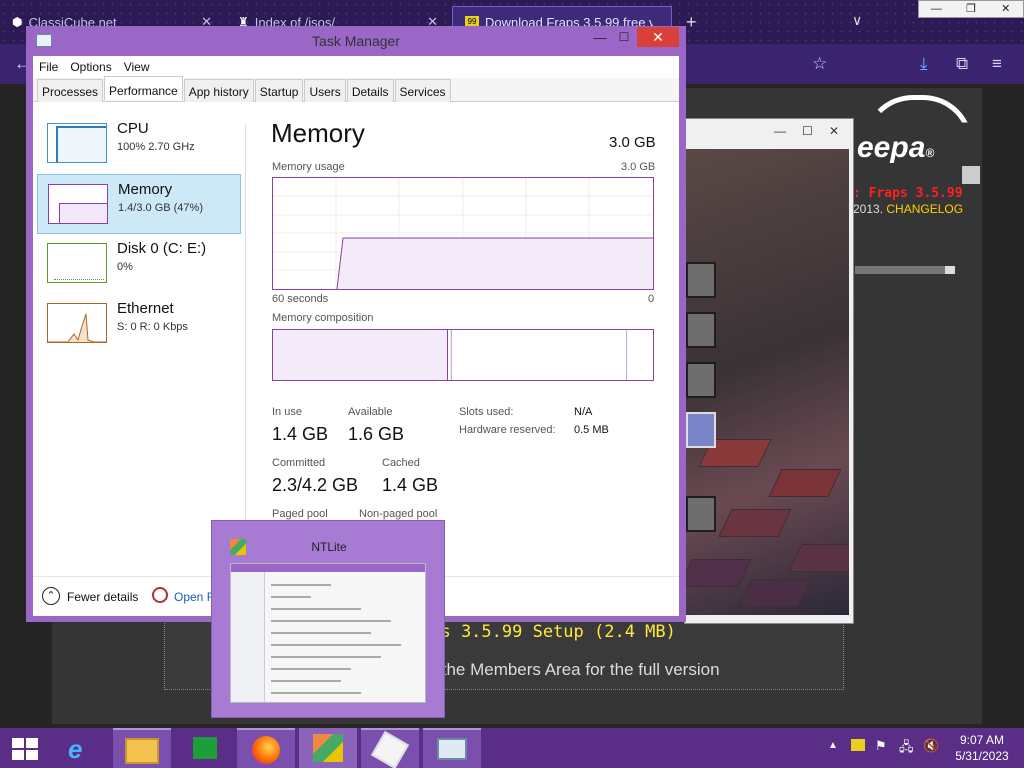  I want to click on thumbnail-preview, so click(328, 633).